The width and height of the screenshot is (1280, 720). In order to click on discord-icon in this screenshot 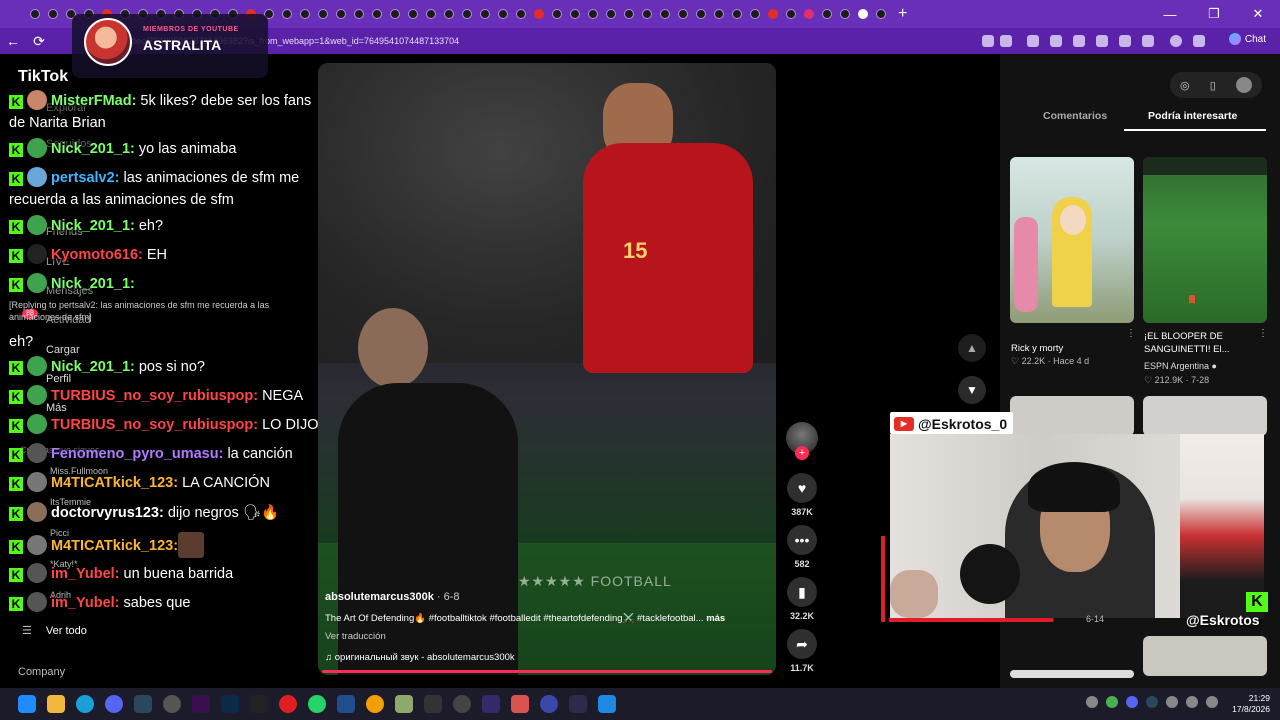, I will do `click(113, 704)`.